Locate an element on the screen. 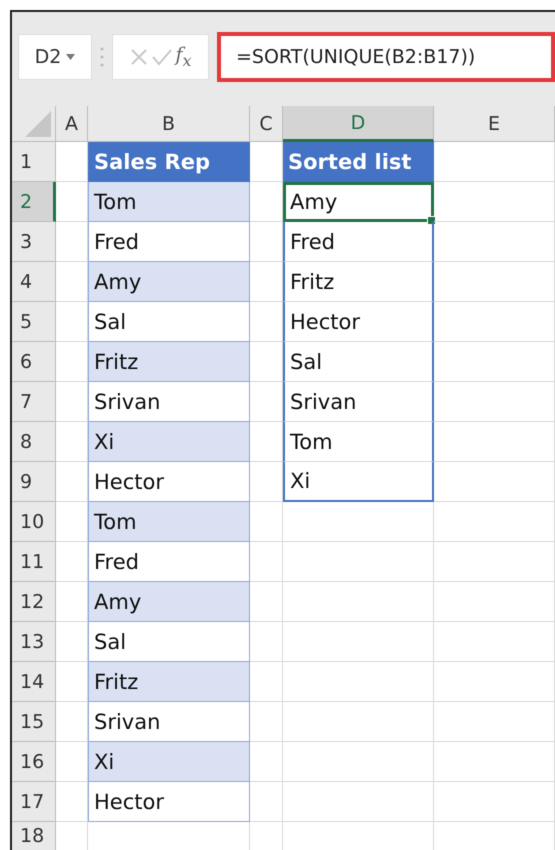  row-header: 18 is located at coordinates (34, 836).